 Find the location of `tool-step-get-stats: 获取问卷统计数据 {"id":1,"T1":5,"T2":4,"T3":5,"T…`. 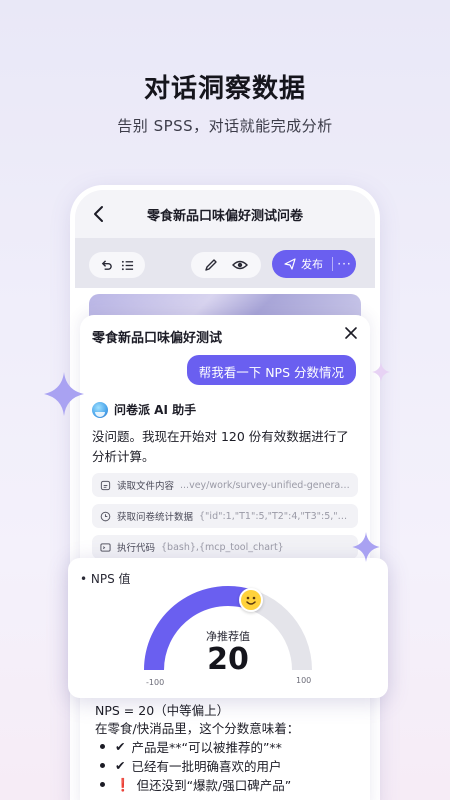

tool-step-get-stats: 获取问卷统计数据 {"id":1,"T1":5,"T2":4,"T3":5,"T… is located at coordinates (225, 516).